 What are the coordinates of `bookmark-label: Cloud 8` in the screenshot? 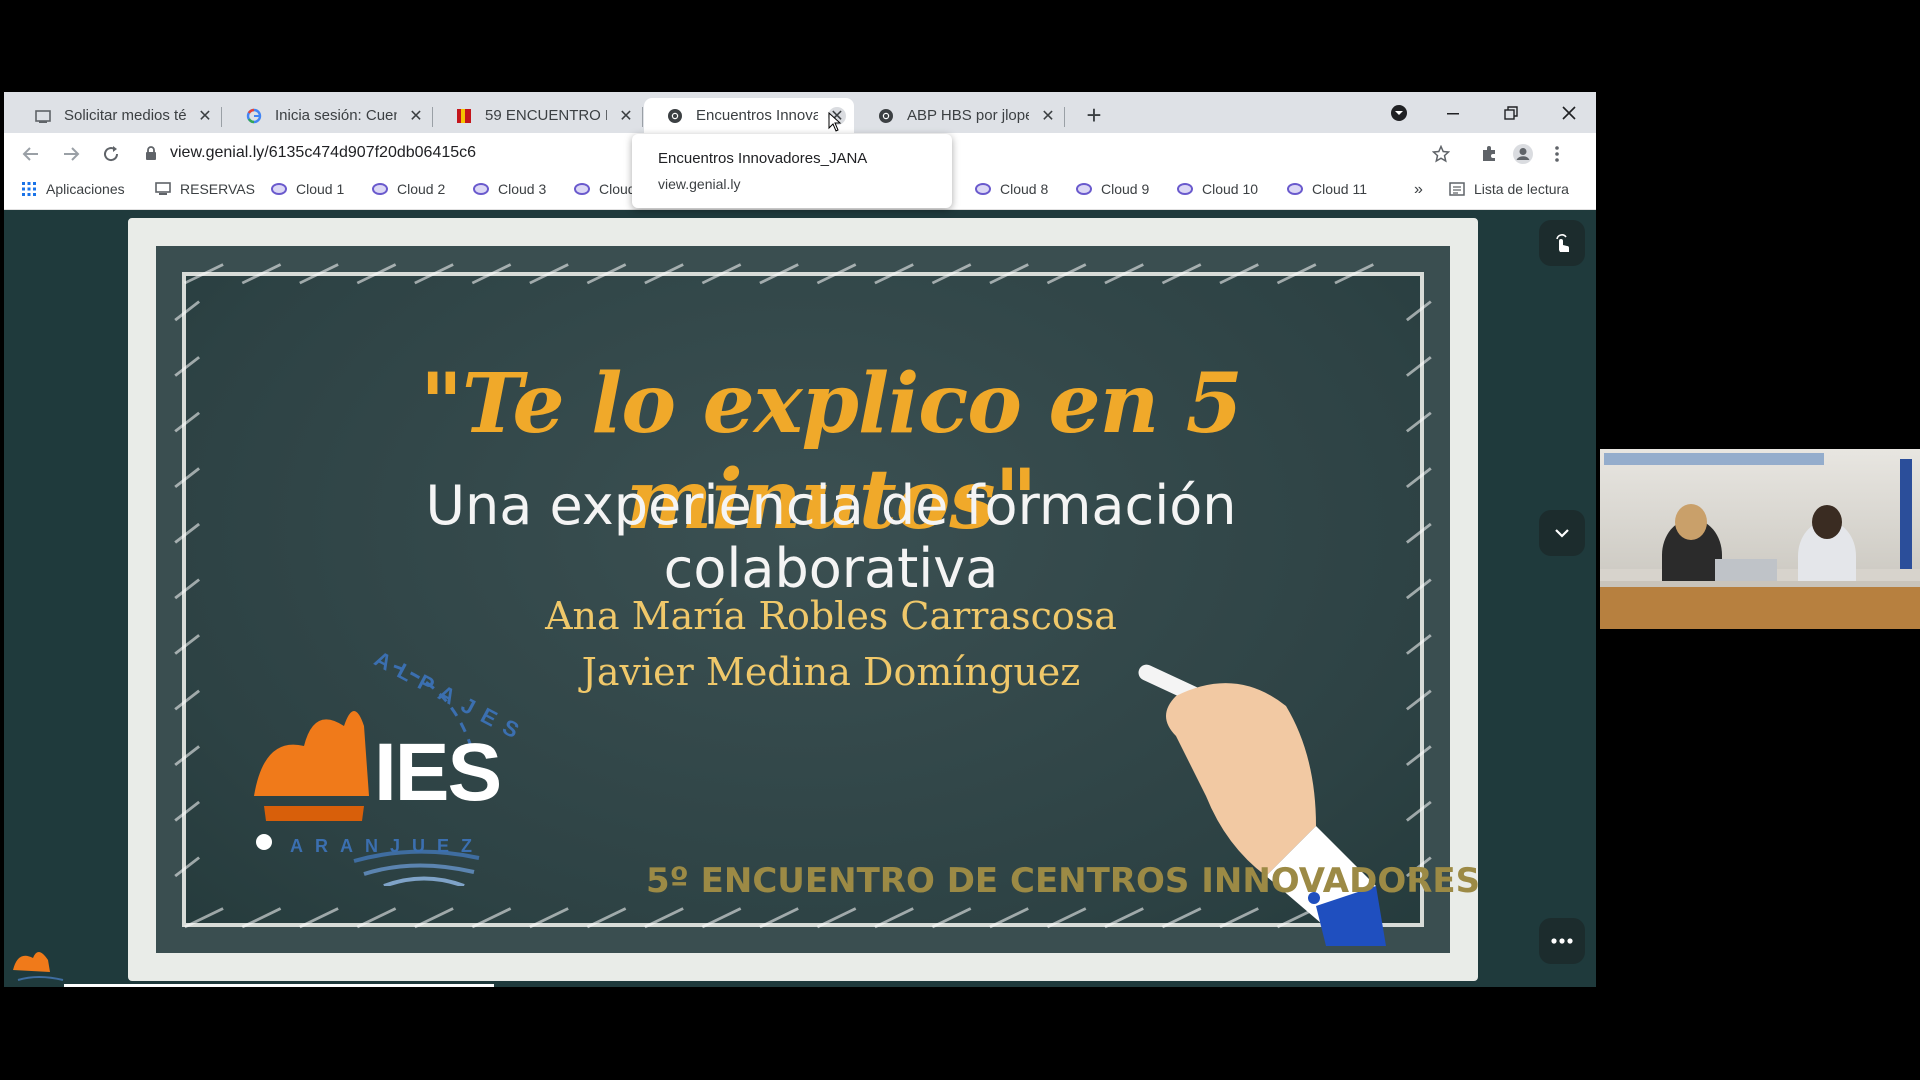 It's located at (1024, 189).